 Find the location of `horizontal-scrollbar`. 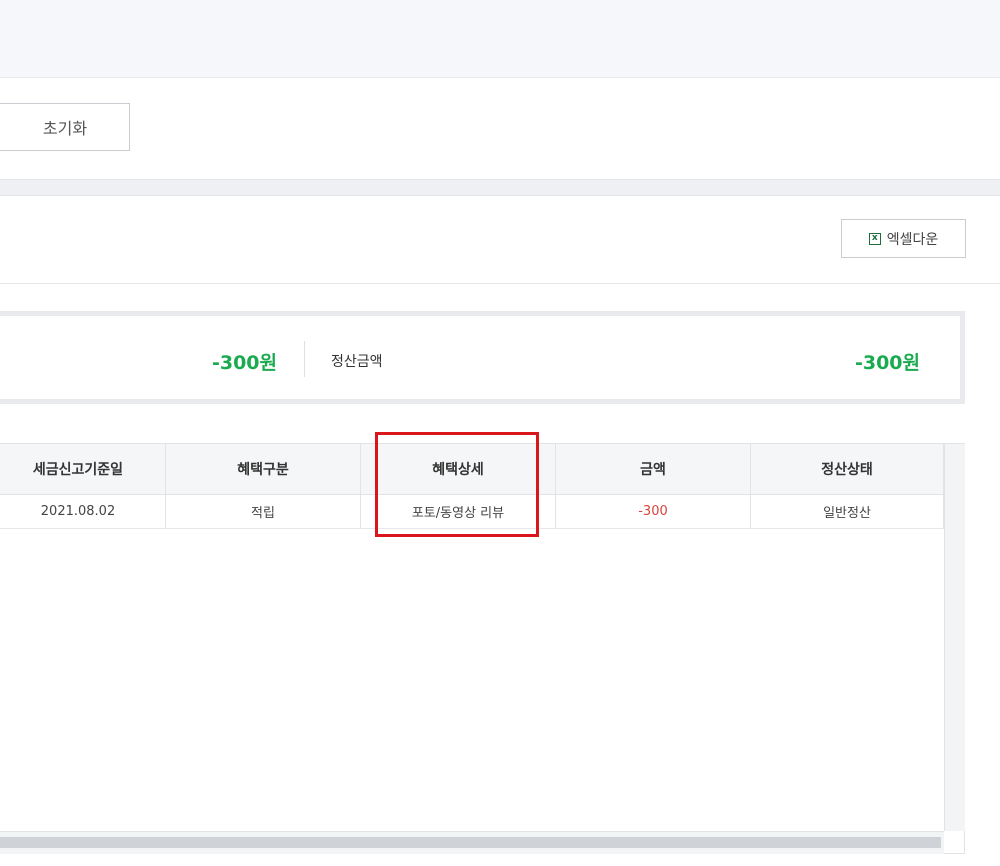

horizontal-scrollbar is located at coordinates (472, 842).